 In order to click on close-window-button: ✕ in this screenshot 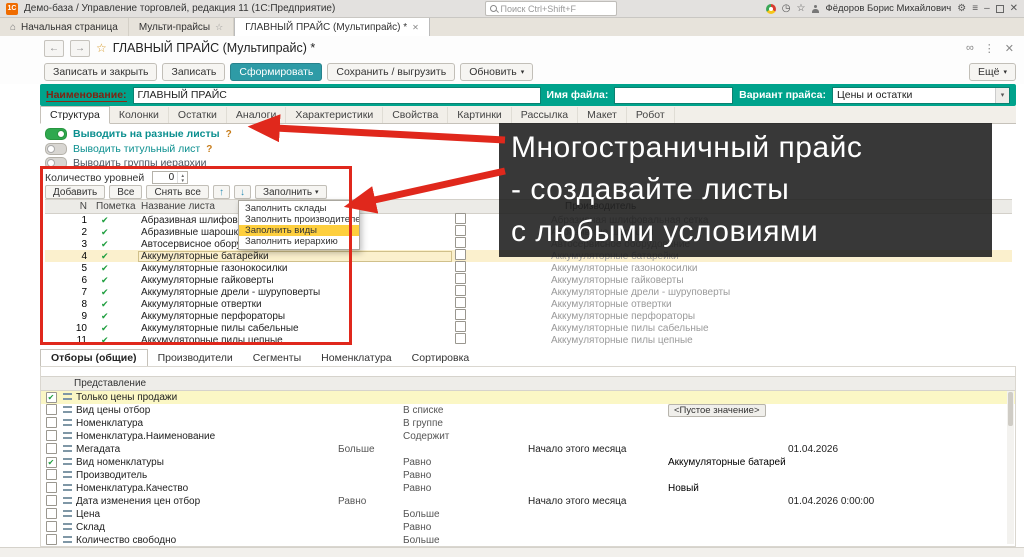, I will do `click(1014, 8)`.